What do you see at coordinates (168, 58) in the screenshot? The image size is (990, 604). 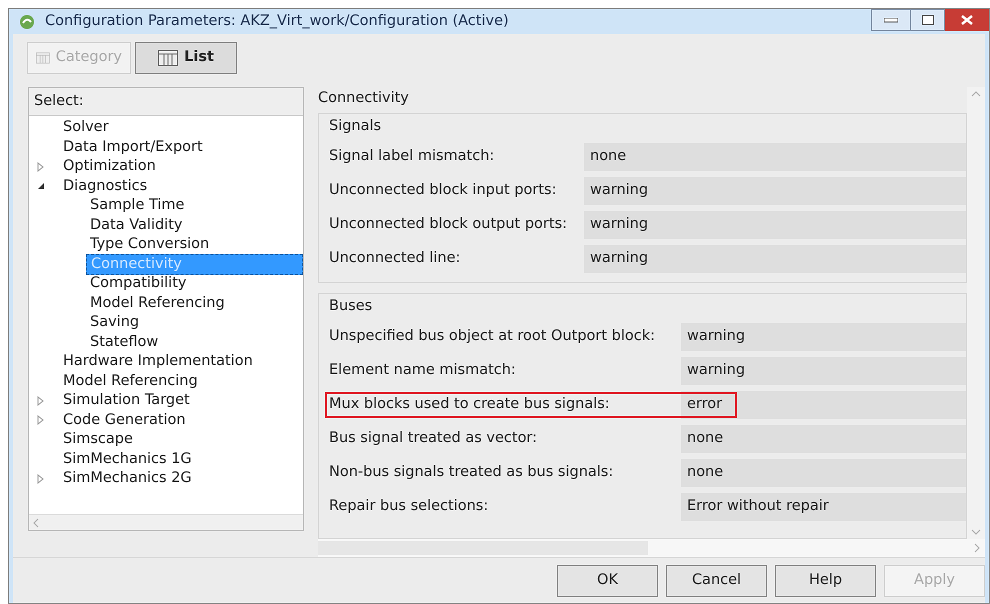 I see `list-icon` at bounding box center [168, 58].